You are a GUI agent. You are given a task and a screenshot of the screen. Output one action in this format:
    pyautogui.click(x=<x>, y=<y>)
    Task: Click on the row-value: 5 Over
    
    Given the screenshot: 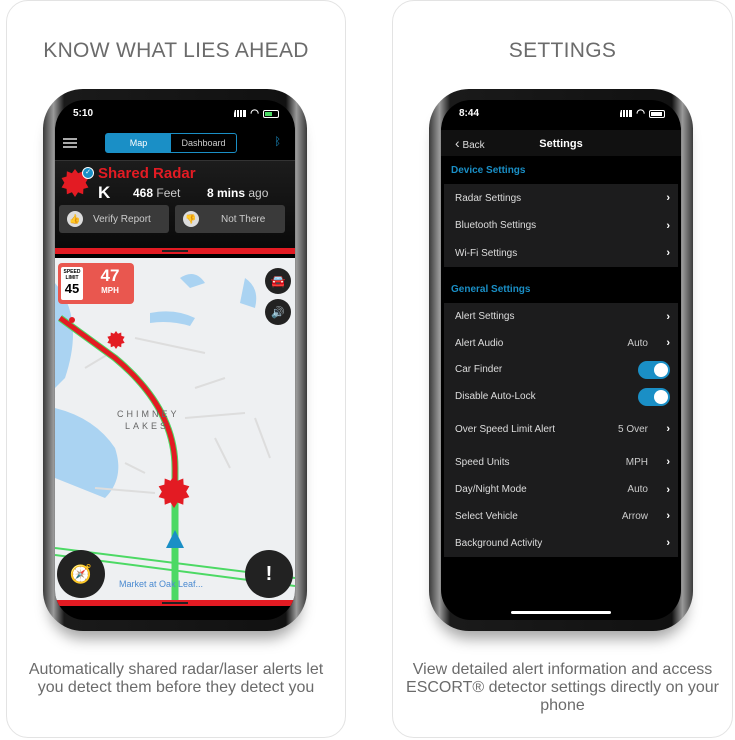 What is the action you would take?
    pyautogui.click(x=632, y=429)
    